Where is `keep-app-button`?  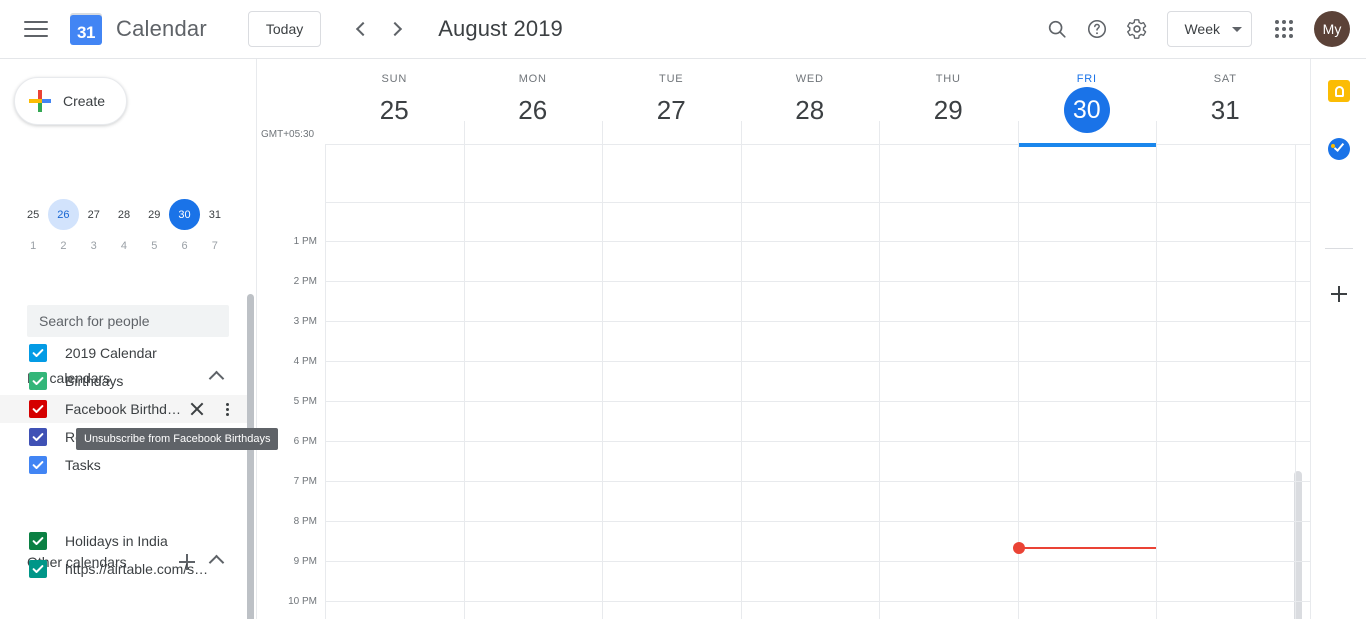
keep-app-button is located at coordinates (1339, 91).